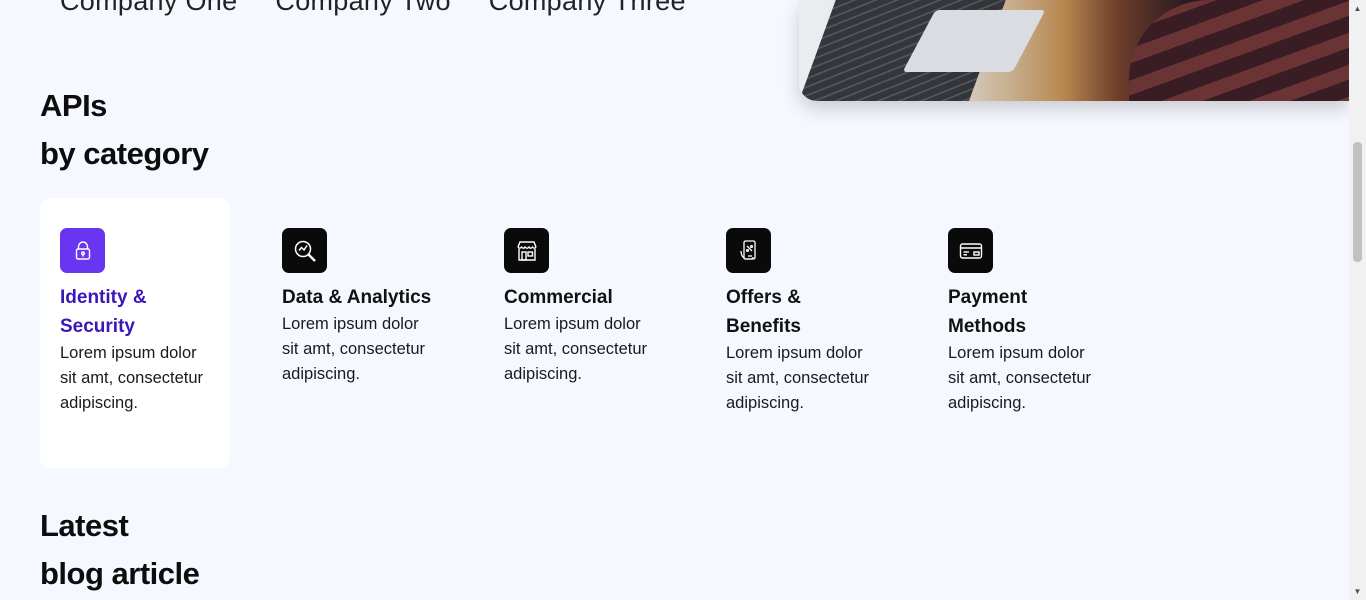 The image size is (1366, 600). I want to click on scroll-down-arrow-icon: ▼, so click(1357, 591).